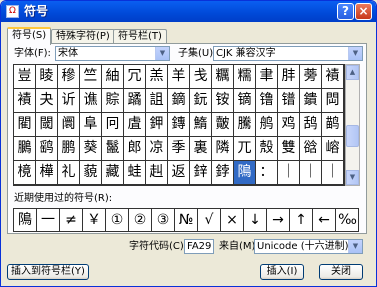 The height and width of the screenshot is (287, 377). I want to click on symbol-cell: 戋, so click(201, 77).